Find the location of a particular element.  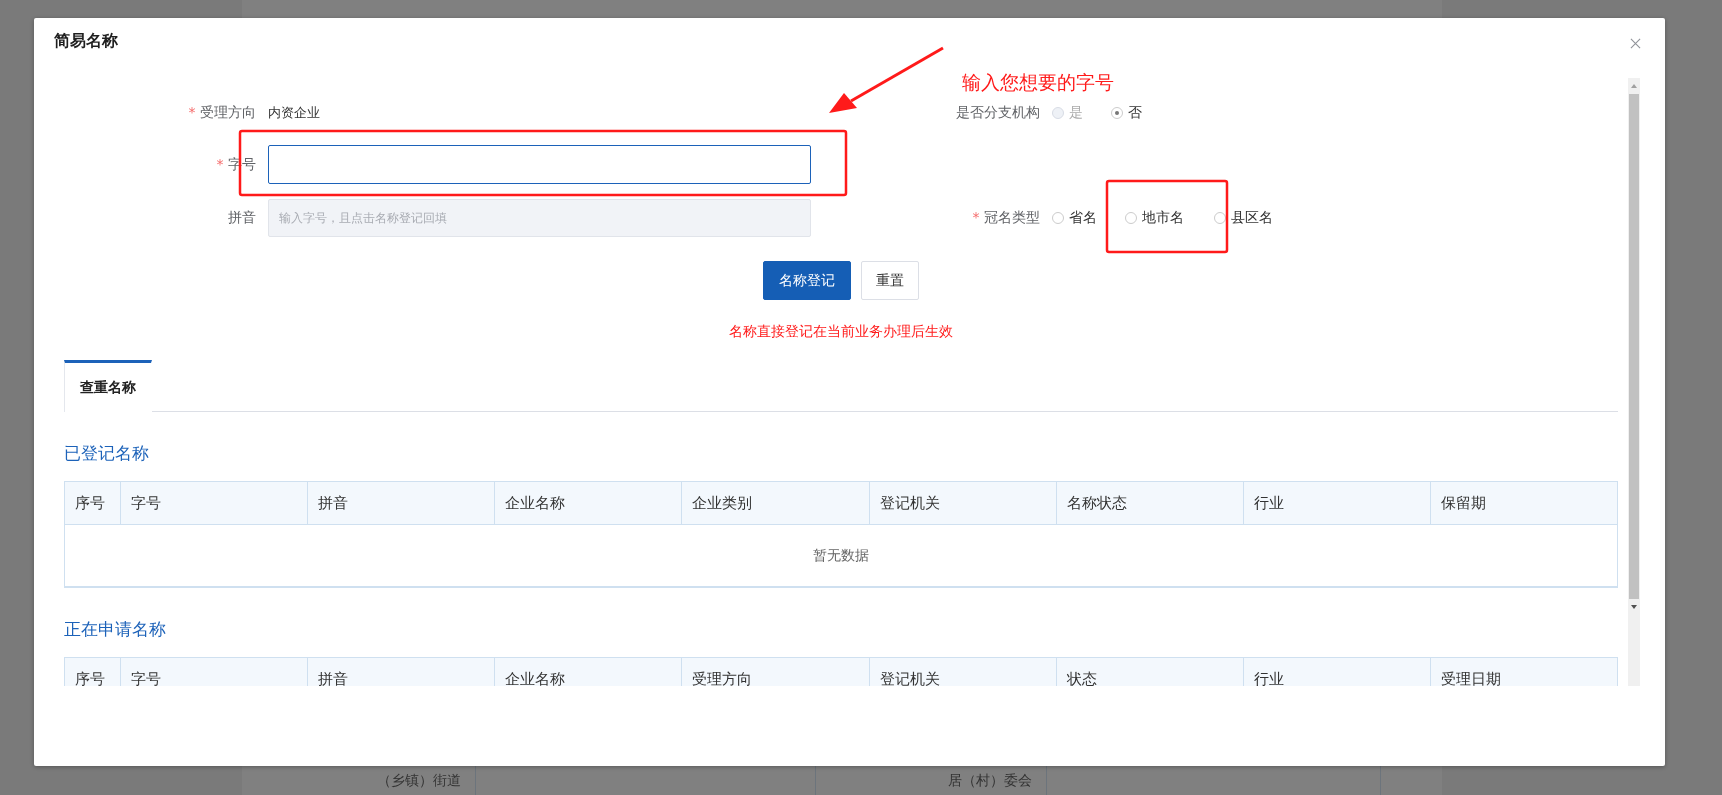

column-header: 名称状态 is located at coordinates (1149, 503).